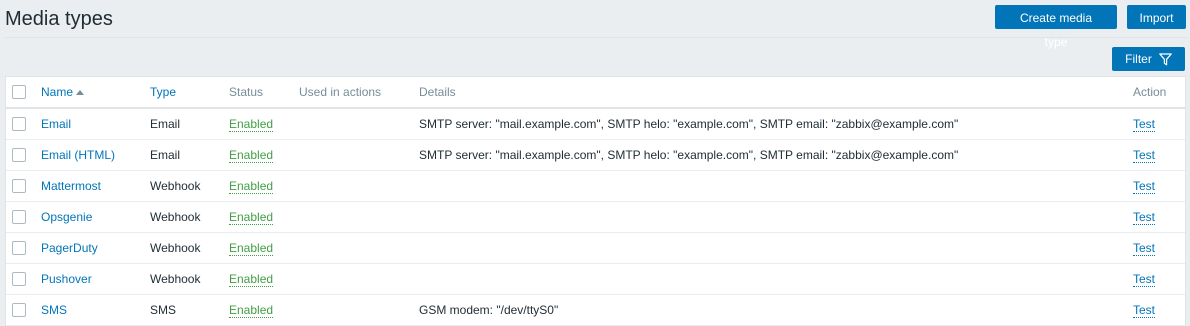  I want to click on header-status: Status, so click(264, 93).